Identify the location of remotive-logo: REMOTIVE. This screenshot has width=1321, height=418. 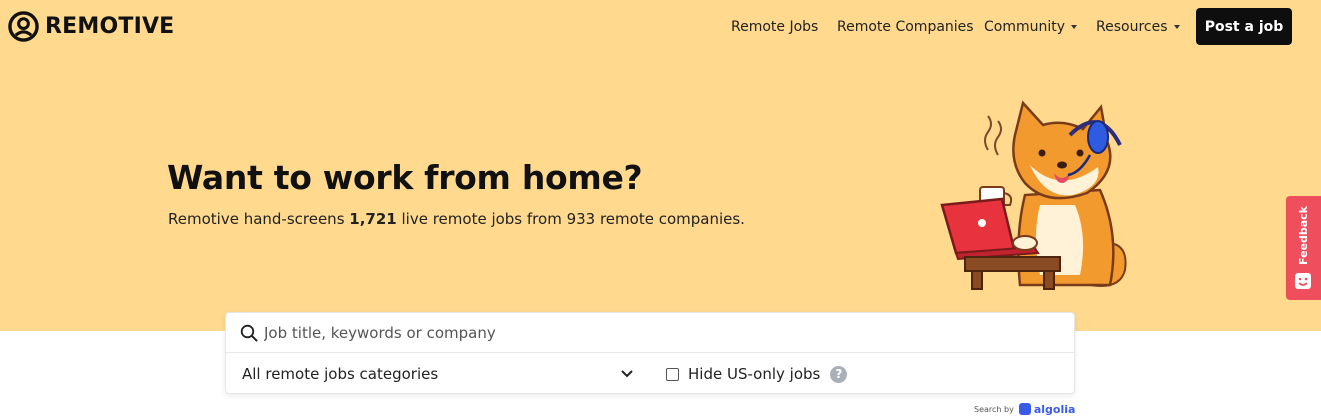
(91, 26).